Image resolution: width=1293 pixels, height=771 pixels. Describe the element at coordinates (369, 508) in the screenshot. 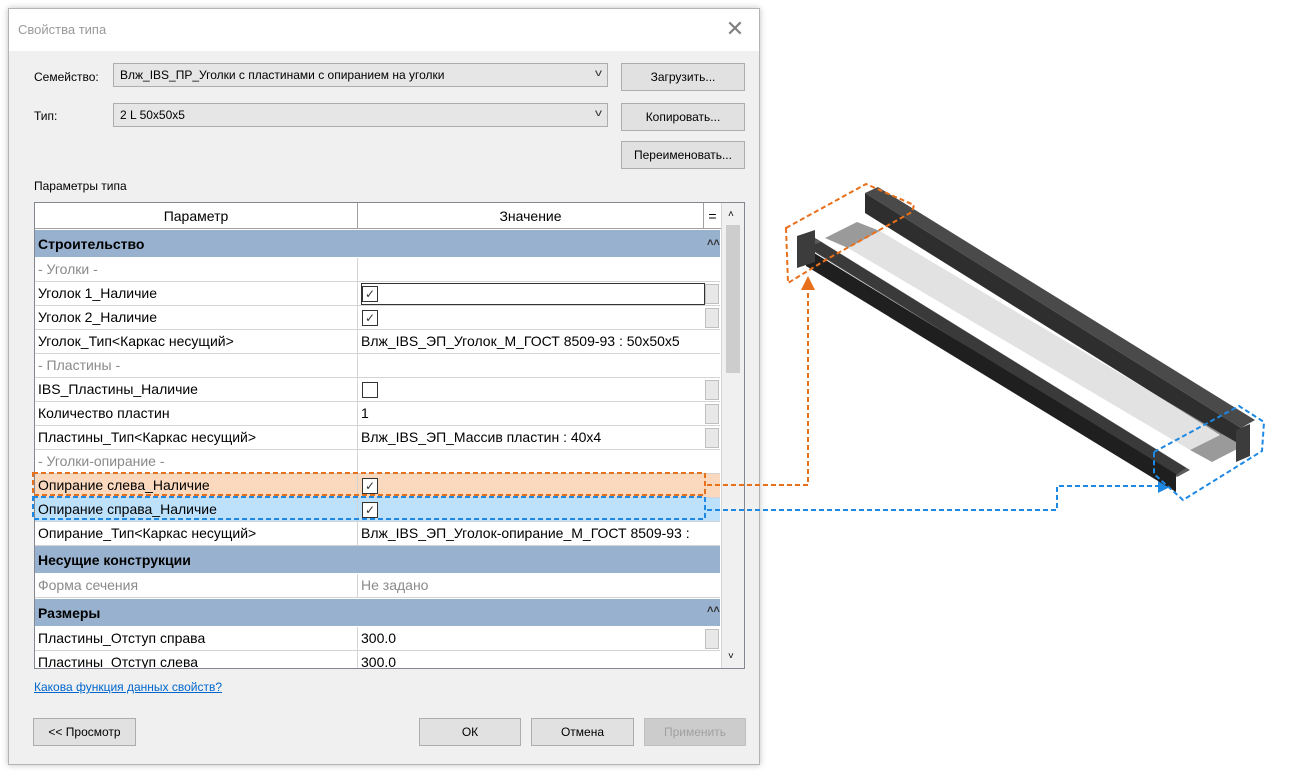

I see `blue-highlight-frame` at that location.